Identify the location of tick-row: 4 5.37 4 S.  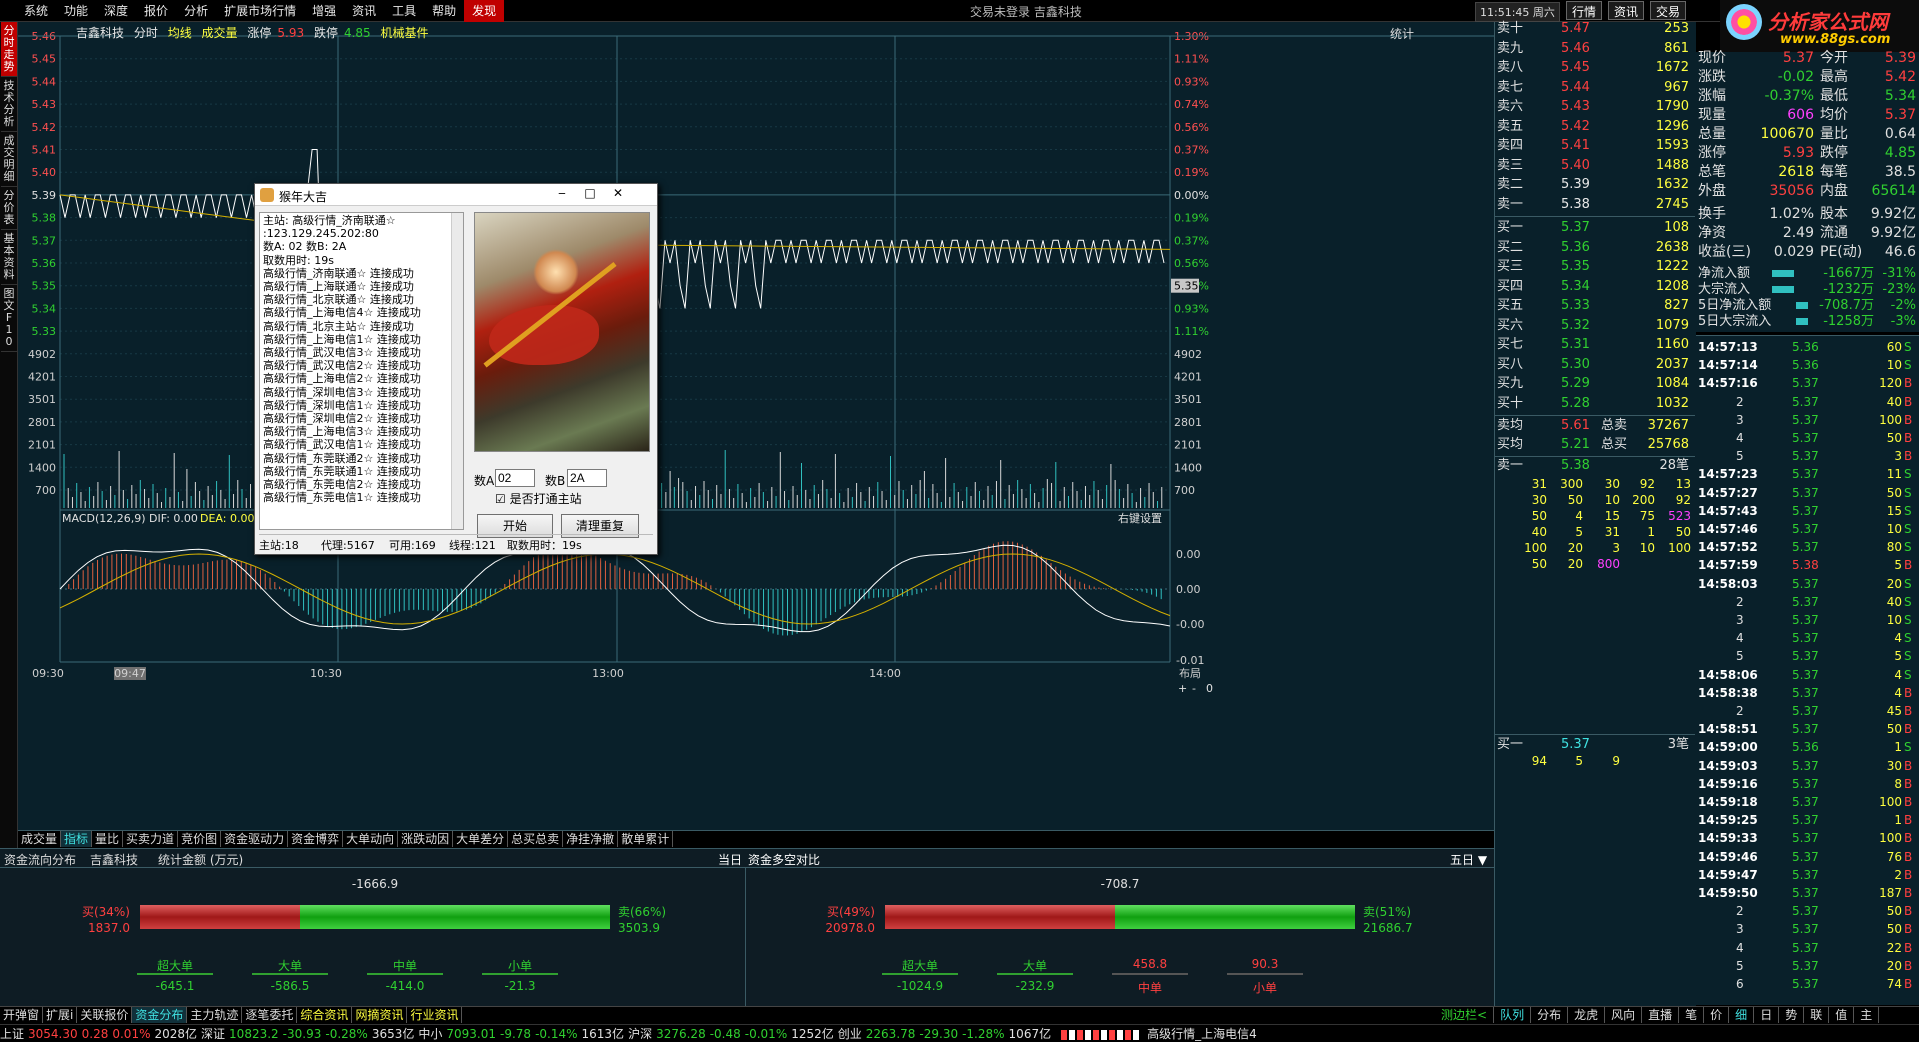
(1807, 638).